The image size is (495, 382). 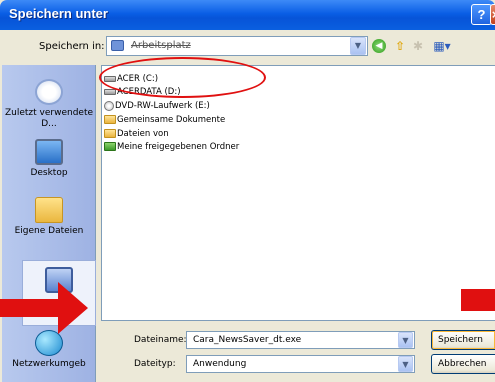 What do you see at coordinates (463, 340) in the screenshot?
I see `save-button: Speichern` at bounding box center [463, 340].